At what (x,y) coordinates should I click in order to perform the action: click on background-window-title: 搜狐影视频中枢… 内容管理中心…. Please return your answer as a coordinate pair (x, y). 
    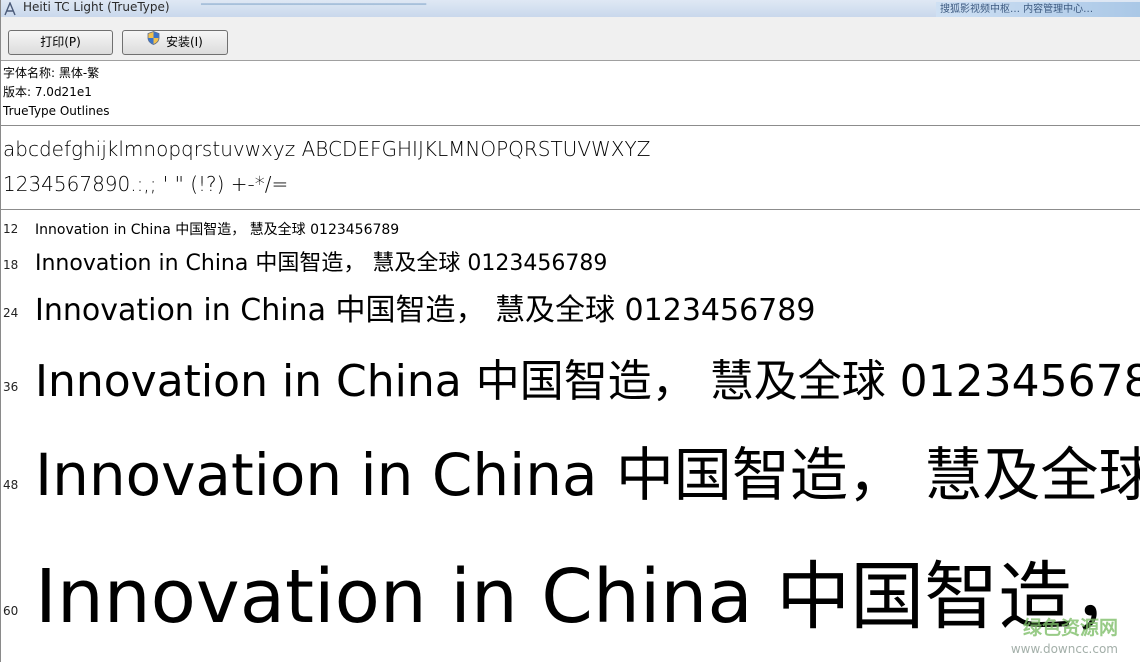
    Looking at the image, I should click on (1038, 9).